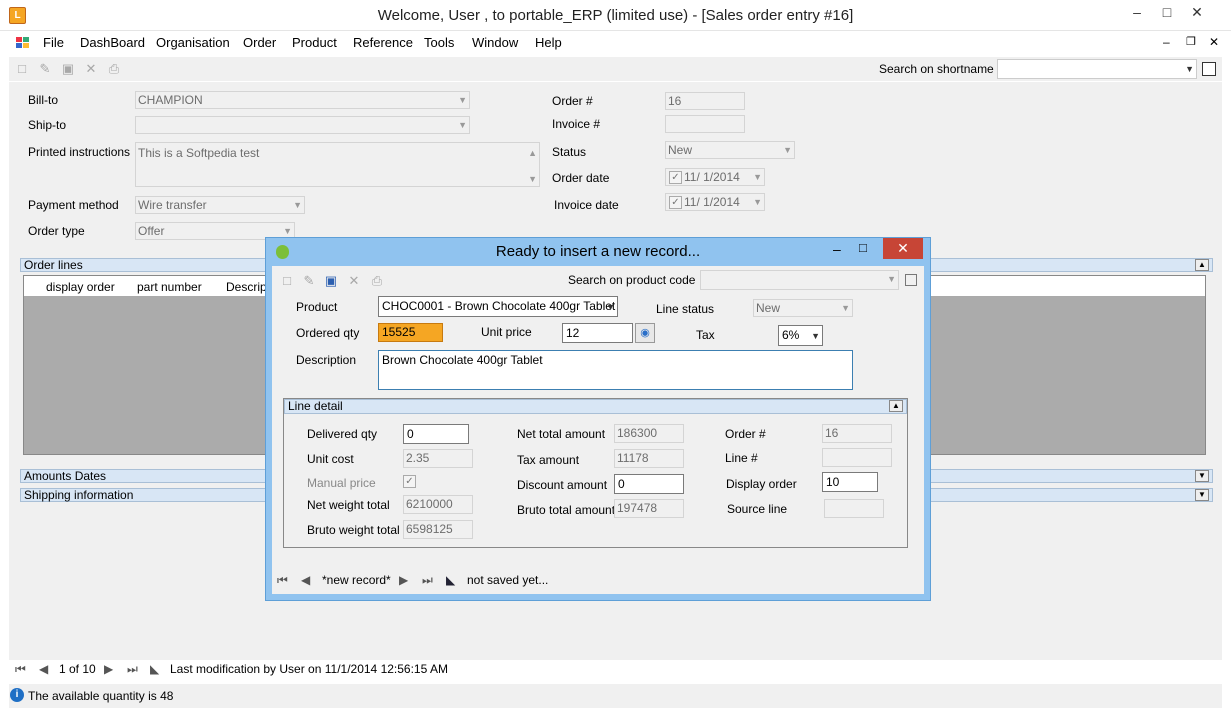  I want to click on net-weight-total-field: 6210000, so click(438, 504).